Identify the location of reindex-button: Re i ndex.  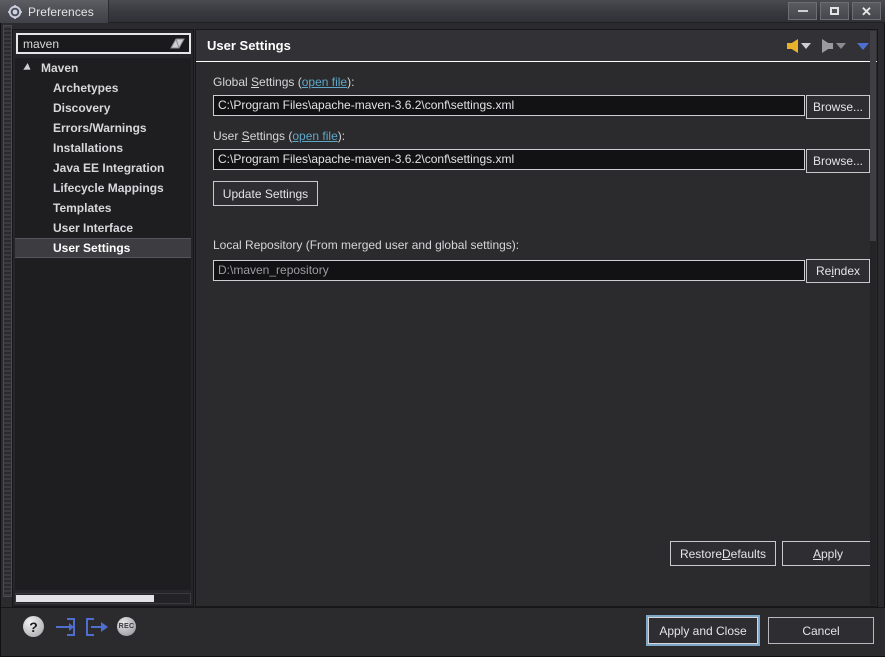
(838, 271).